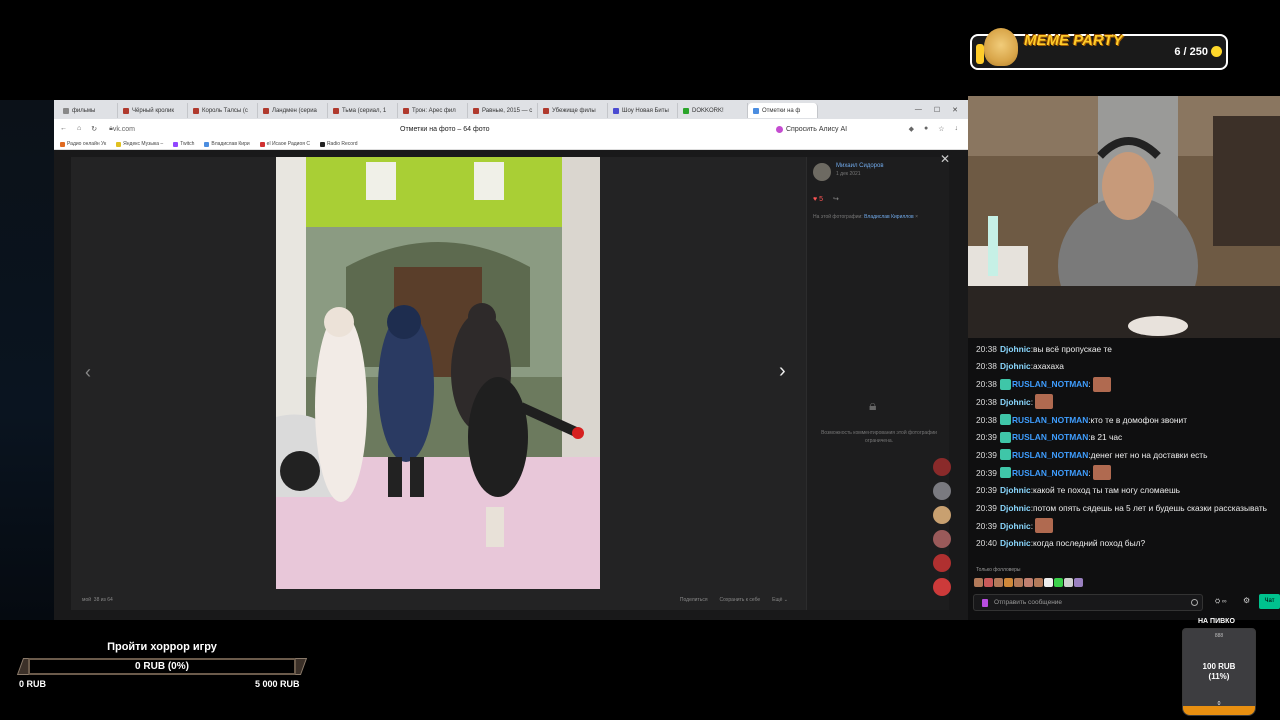  Describe the element at coordinates (916, 217) in the screenshot. I see `remove-tag-icon: ×` at that location.